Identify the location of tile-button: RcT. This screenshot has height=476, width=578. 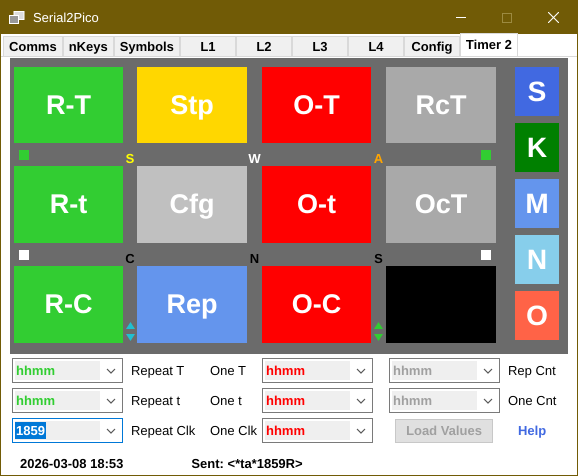
(441, 105).